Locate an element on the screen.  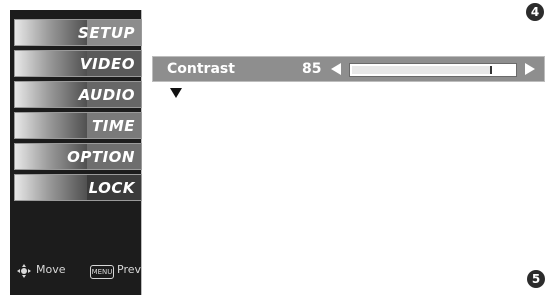
decrease-arrow-icon is located at coordinates (336, 69).